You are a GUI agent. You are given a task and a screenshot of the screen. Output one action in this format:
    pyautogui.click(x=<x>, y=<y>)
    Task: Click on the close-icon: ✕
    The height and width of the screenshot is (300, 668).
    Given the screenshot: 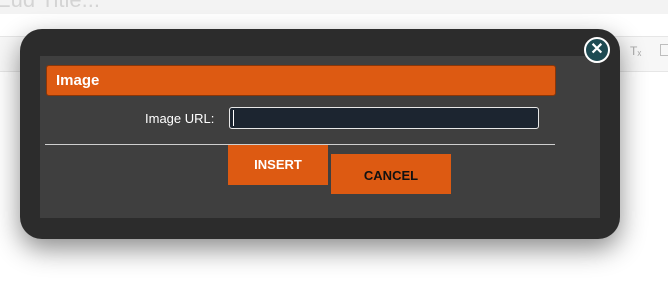 What is the action you would take?
    pyautogui.click(x=597, y=49)
    